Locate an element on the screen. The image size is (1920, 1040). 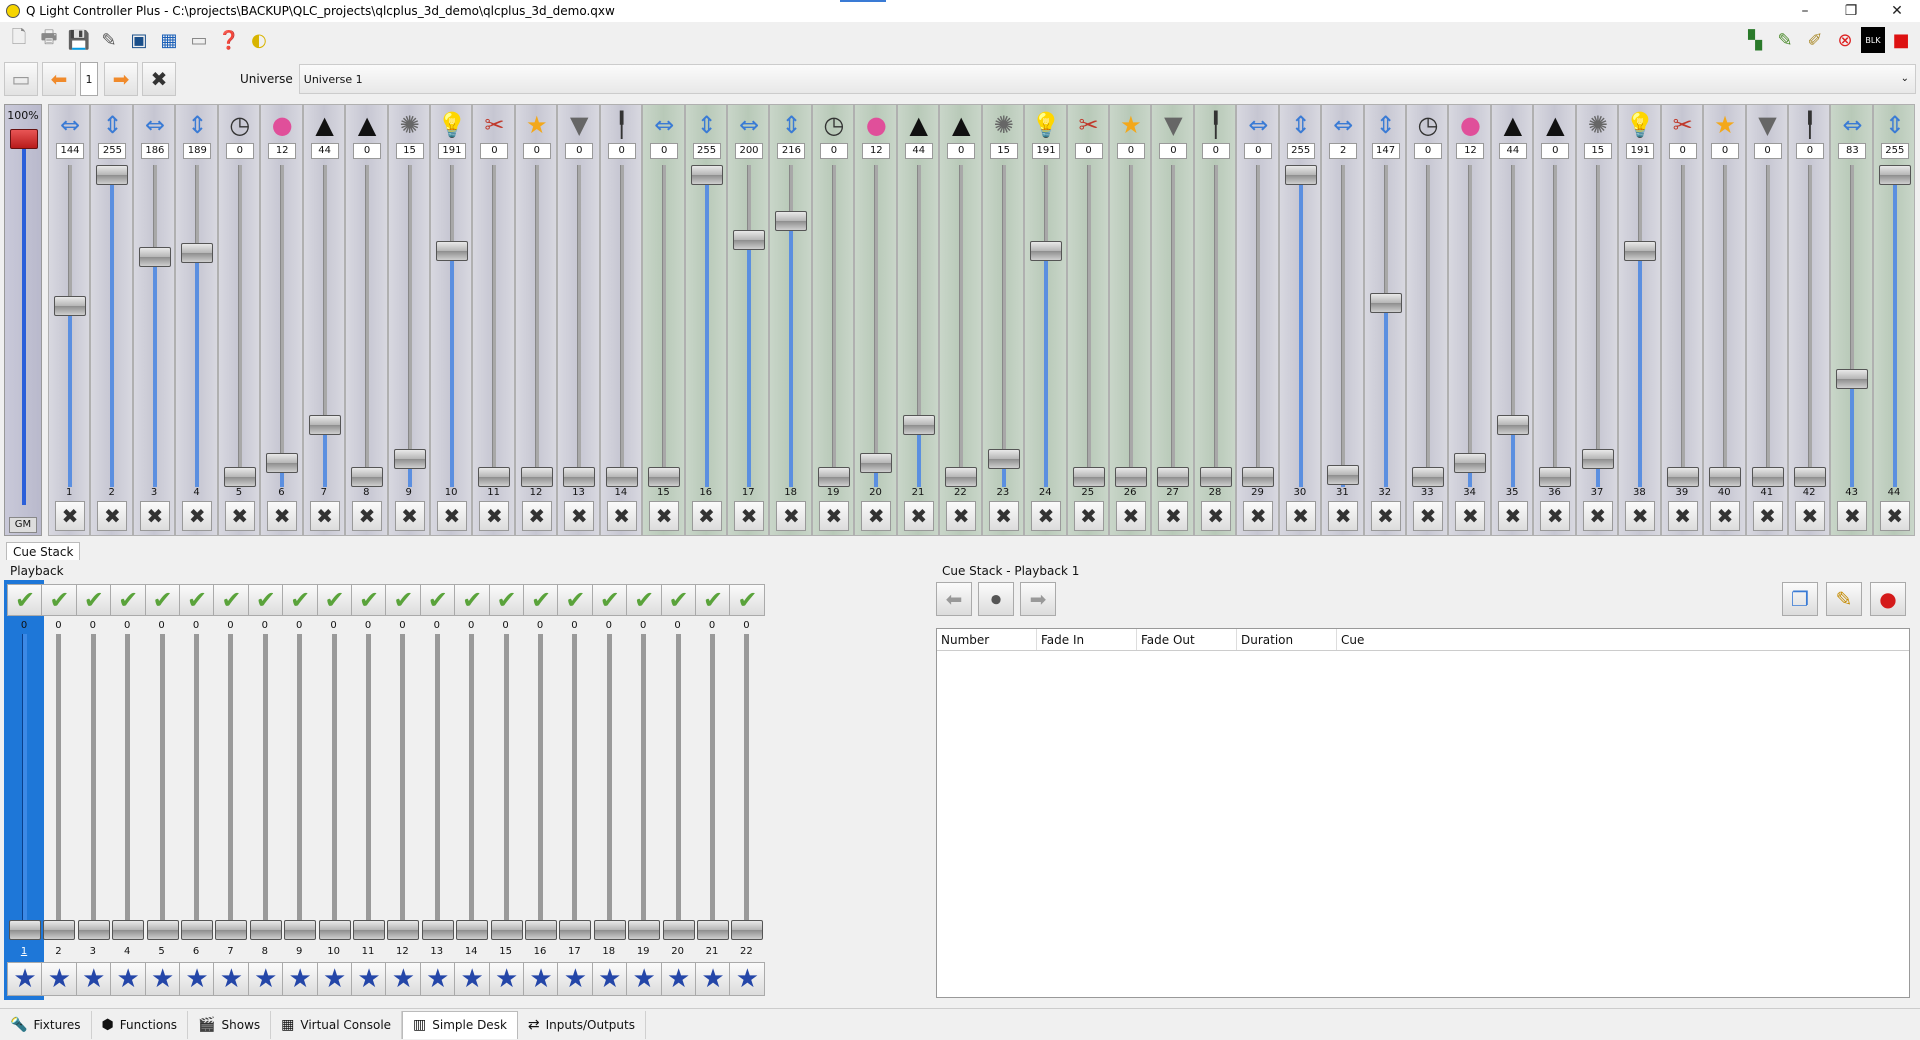
channel-value: 200 is located at coordinates (749, 151).